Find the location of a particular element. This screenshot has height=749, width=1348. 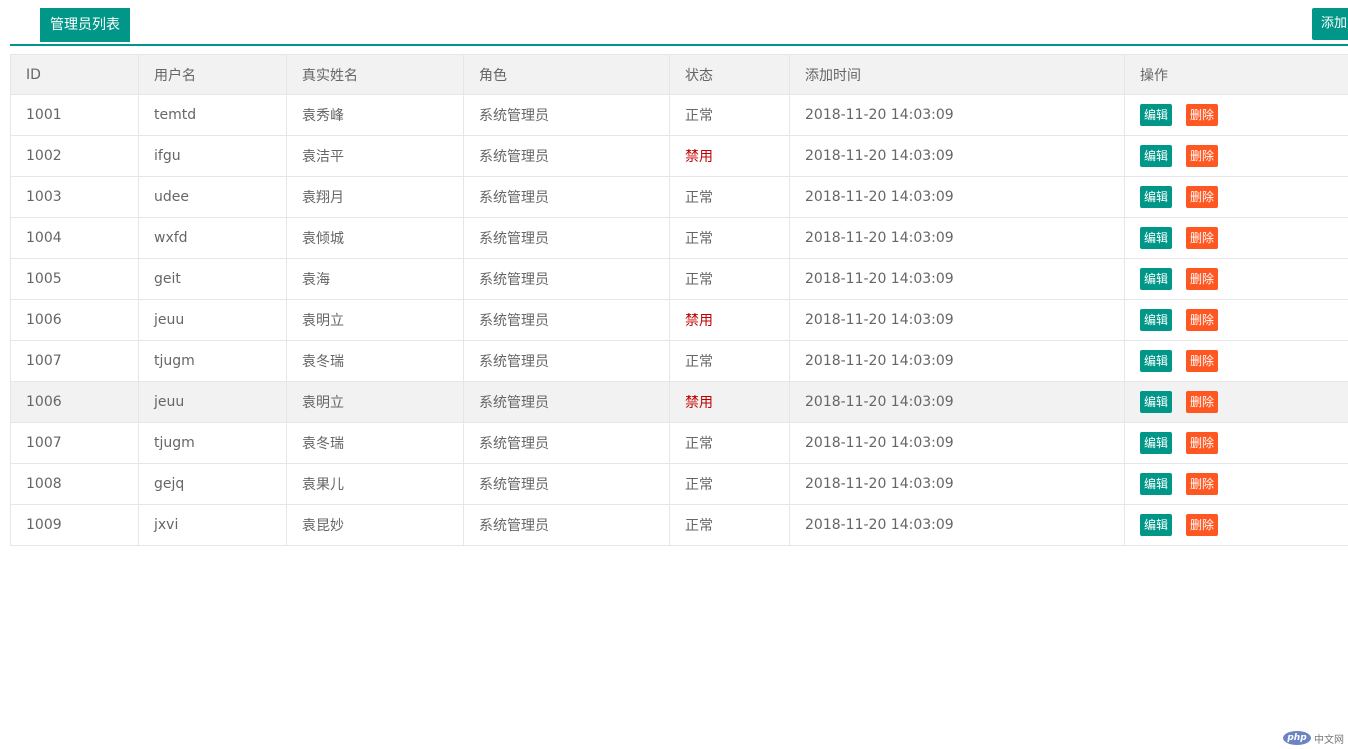

watermark-text: 中文网 is located at coordinates (1329, 740).